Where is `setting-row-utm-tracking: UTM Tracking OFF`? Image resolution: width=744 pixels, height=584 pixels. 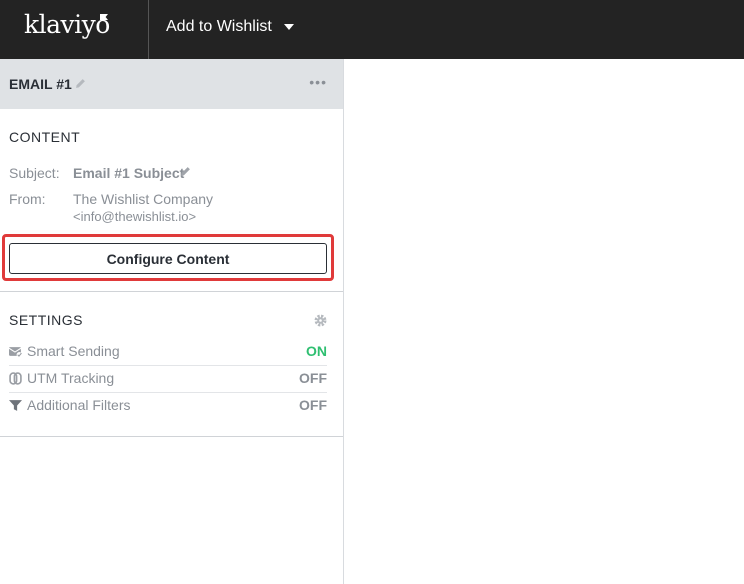
setting-row-utm-tracking: UTM Tracking OFF is located at coordinates (168, 379).